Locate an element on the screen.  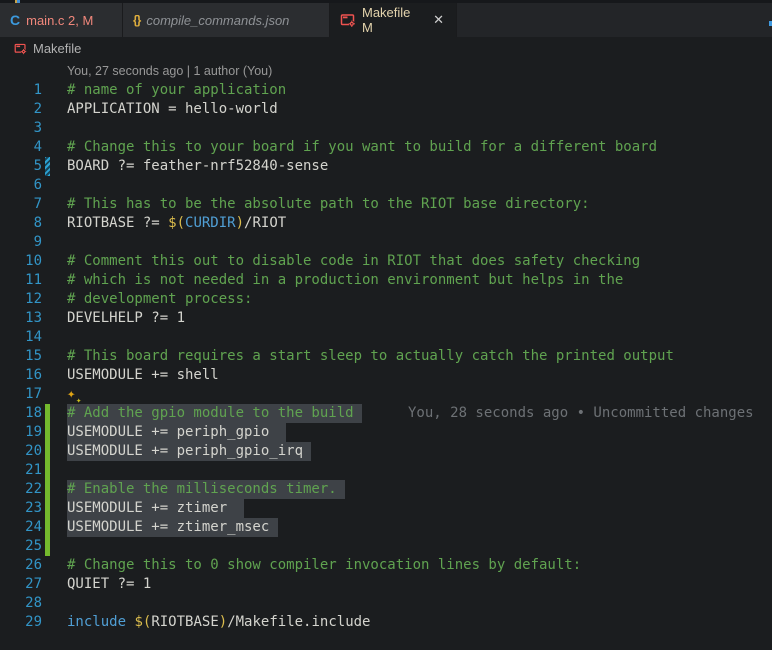
code-line: 23 USEMODULE += ztimer is located at coordinates (386, 508).